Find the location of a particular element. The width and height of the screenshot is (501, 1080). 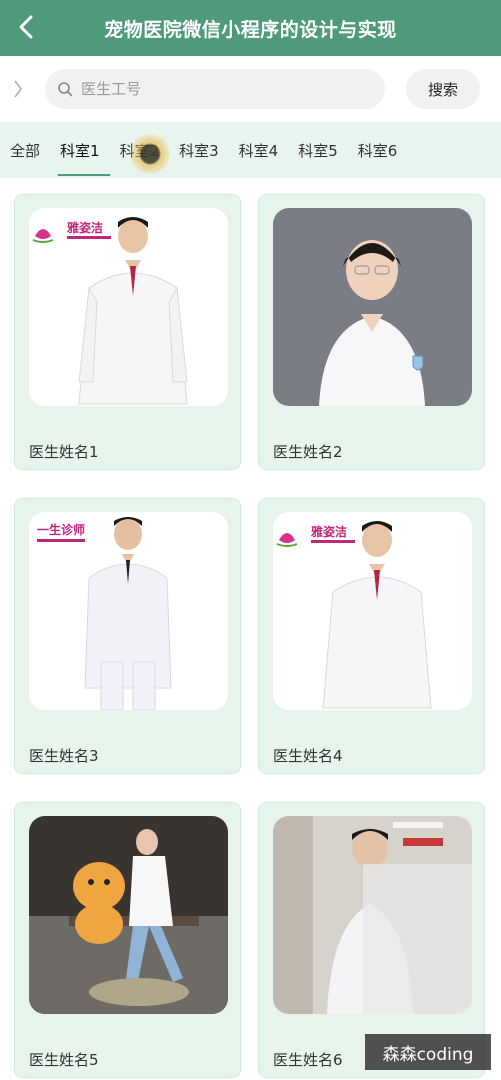

brand-logo: 一生诊师 is located at coordinates (61, 532).